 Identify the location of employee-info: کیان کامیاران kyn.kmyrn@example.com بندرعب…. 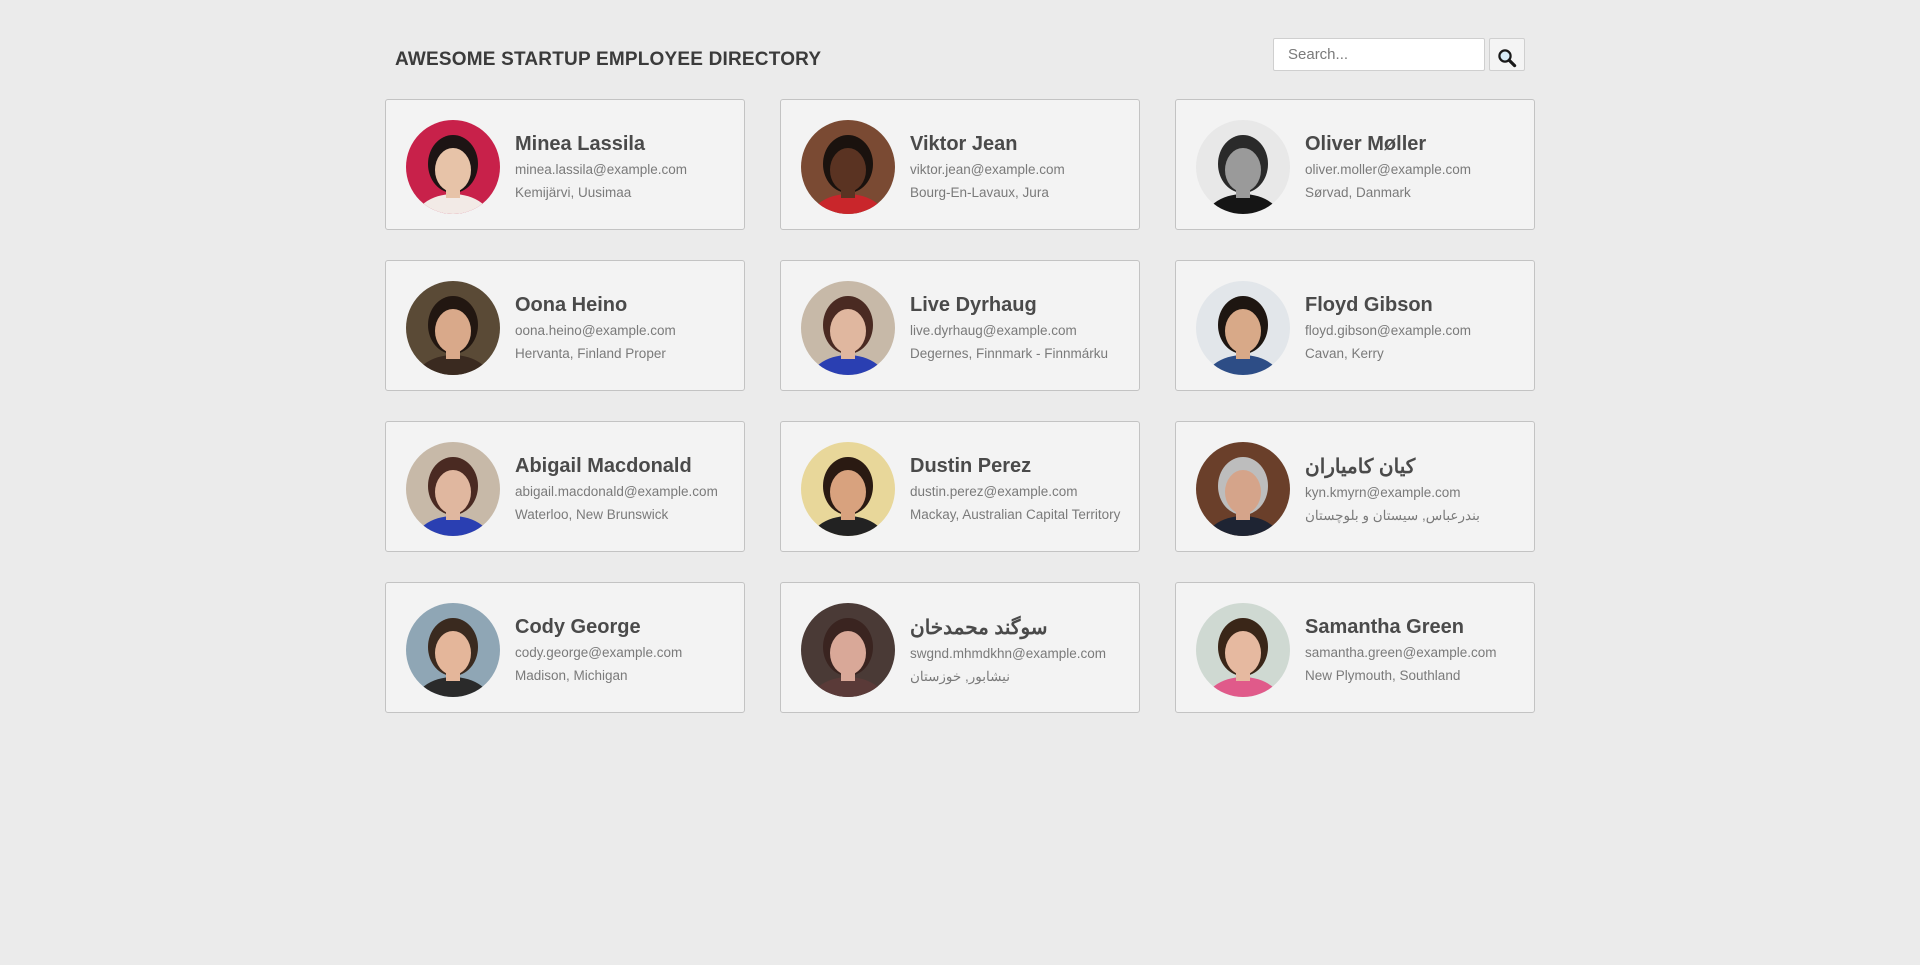
(1392, 489).